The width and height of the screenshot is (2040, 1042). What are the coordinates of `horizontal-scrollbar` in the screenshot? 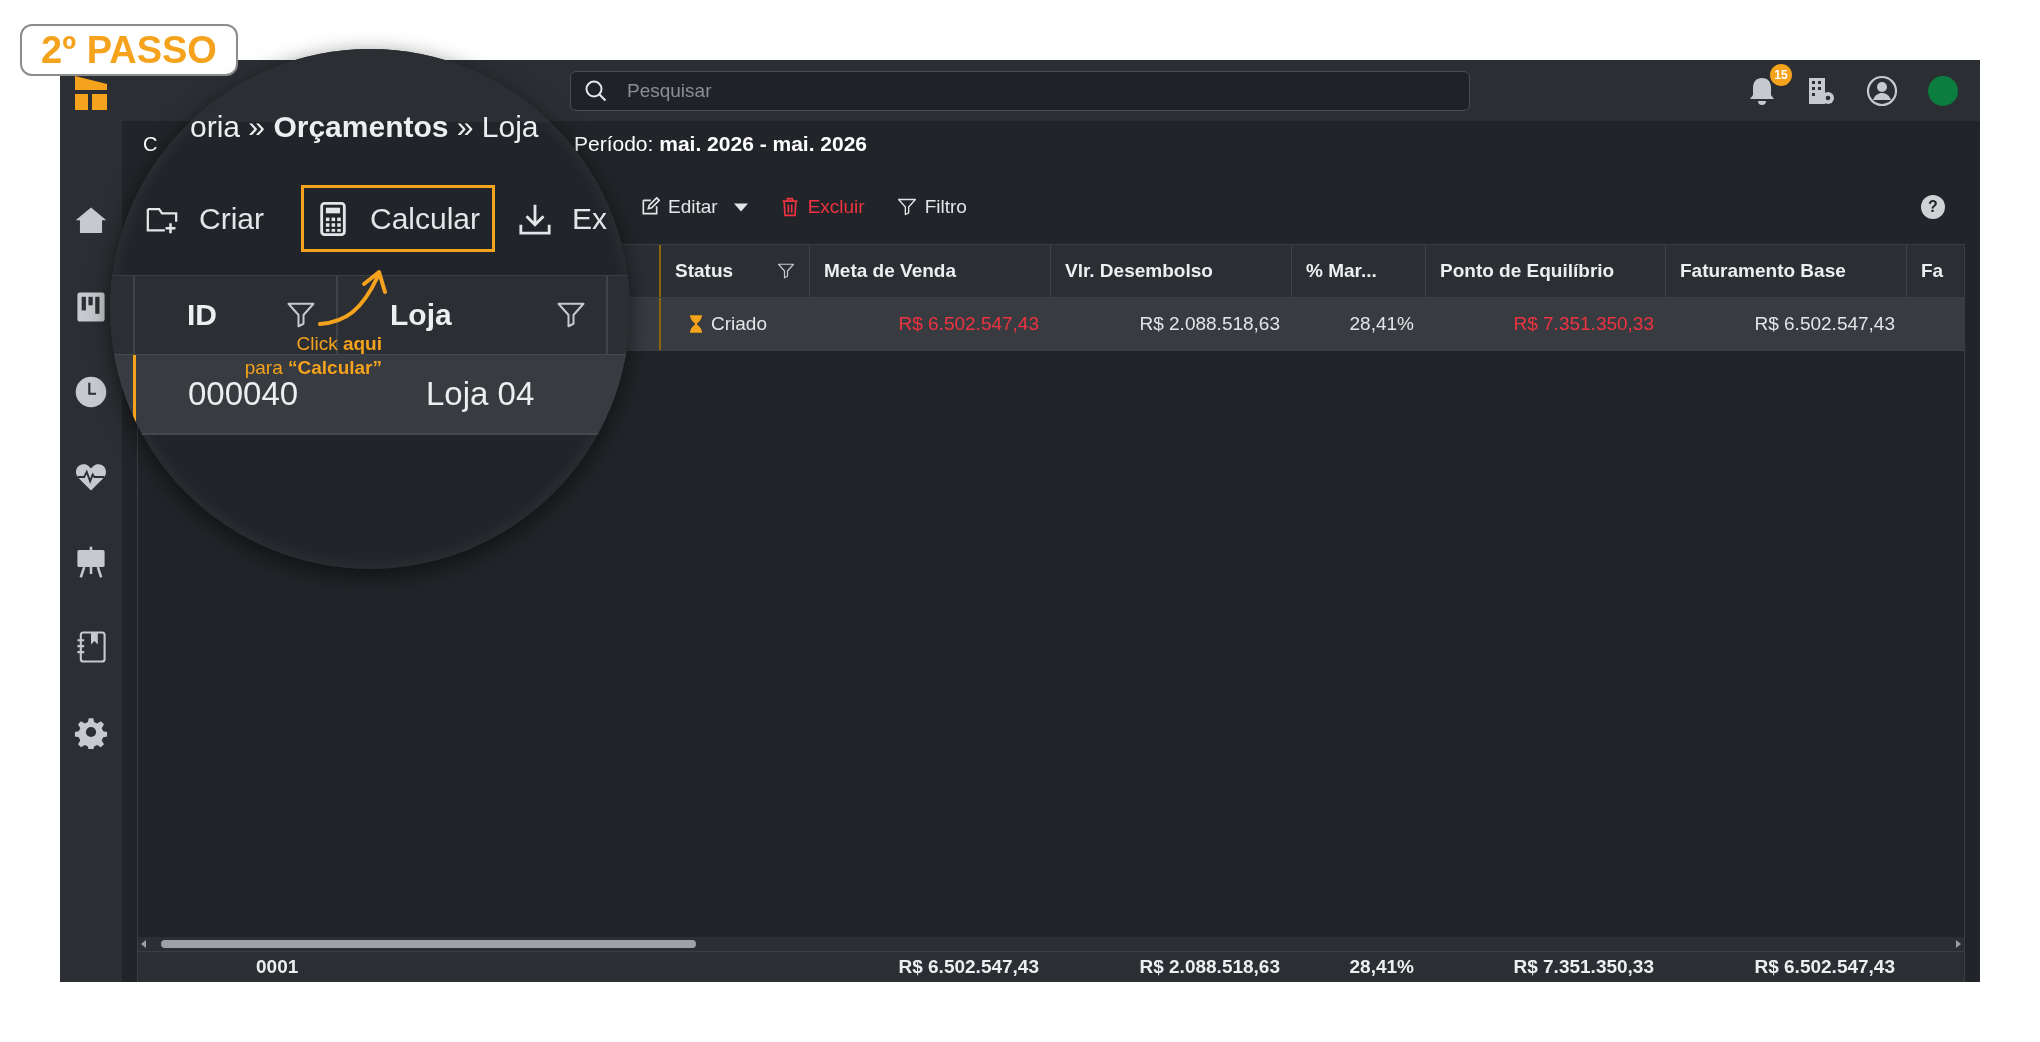 It's located at (1051, 944).